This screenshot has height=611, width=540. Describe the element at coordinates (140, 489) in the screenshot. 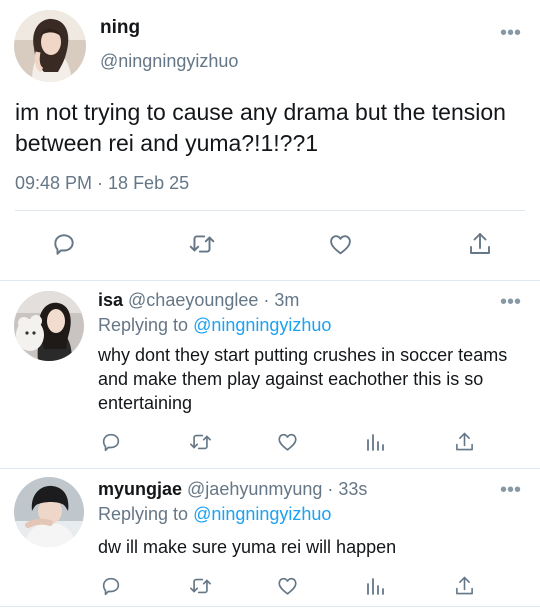

I see `display-name: myungjae` at that location.